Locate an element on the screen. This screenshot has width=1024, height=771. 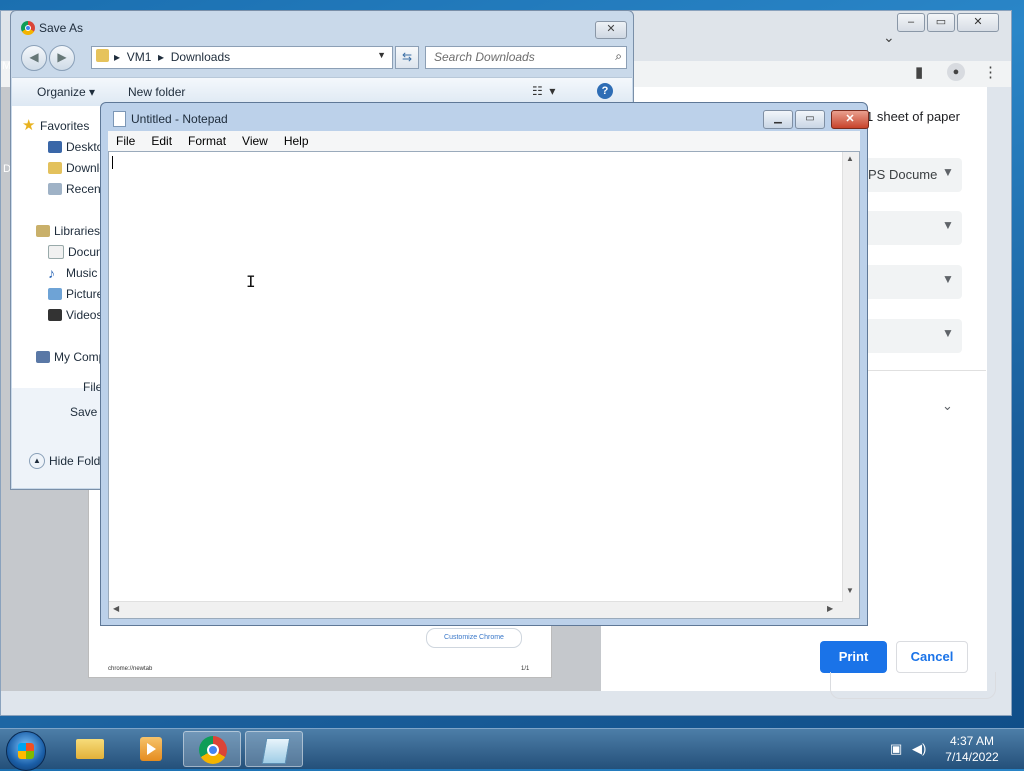
breadcrumb-vm1: VM1 is located at coordinates (139, 57).